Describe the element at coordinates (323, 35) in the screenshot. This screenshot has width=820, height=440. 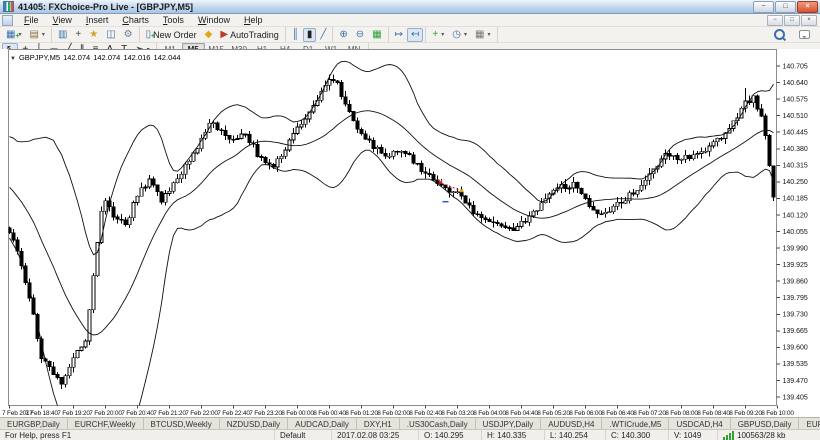
I see `line-chart-button: ╱` at that location.